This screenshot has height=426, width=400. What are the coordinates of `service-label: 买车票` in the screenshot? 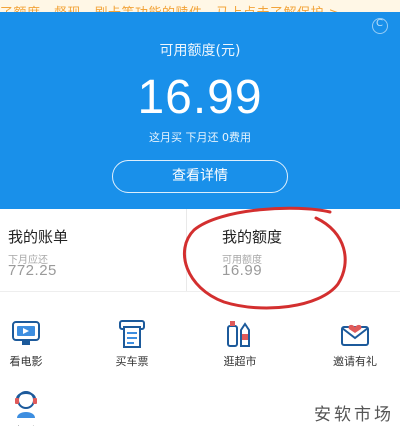 It's located at (132, 361).